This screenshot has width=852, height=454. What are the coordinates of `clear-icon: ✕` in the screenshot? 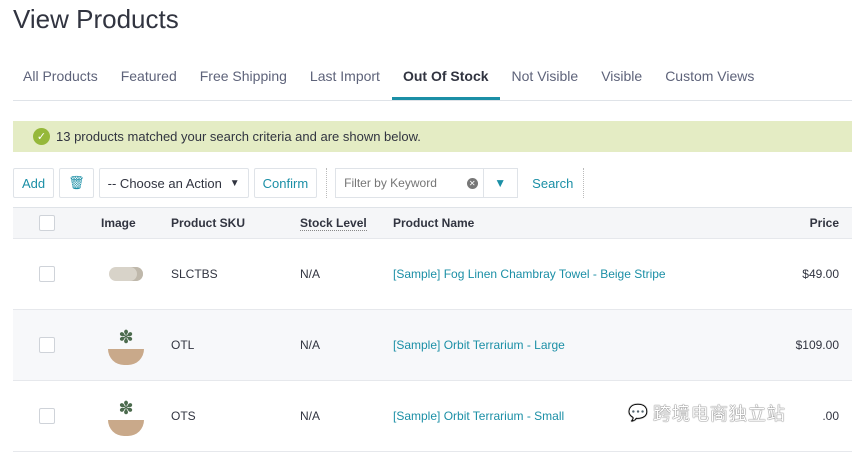 It's located at (472, 183).